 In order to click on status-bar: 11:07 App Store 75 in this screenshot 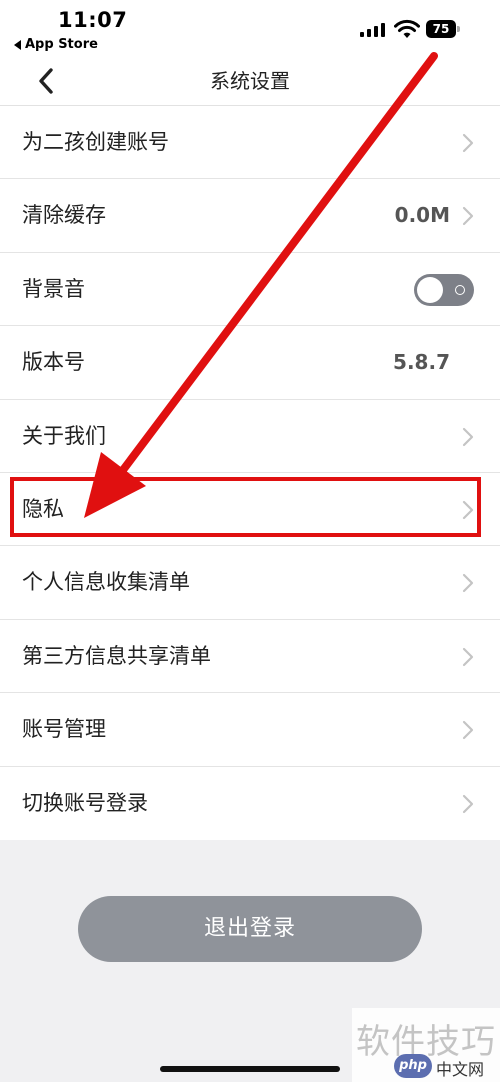, I will do `click(250, 28)`.